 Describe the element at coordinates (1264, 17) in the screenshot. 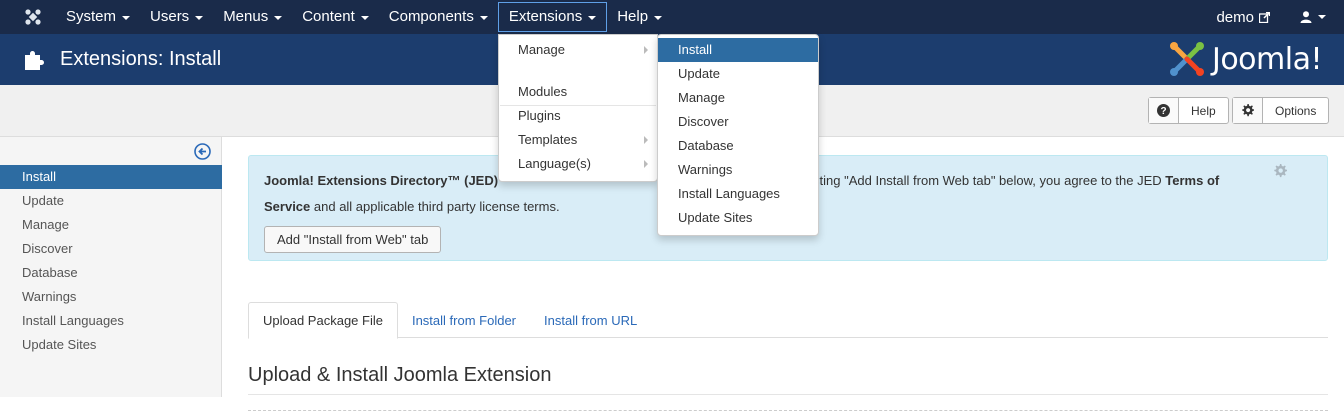

I see `external-link-icon` at that location.